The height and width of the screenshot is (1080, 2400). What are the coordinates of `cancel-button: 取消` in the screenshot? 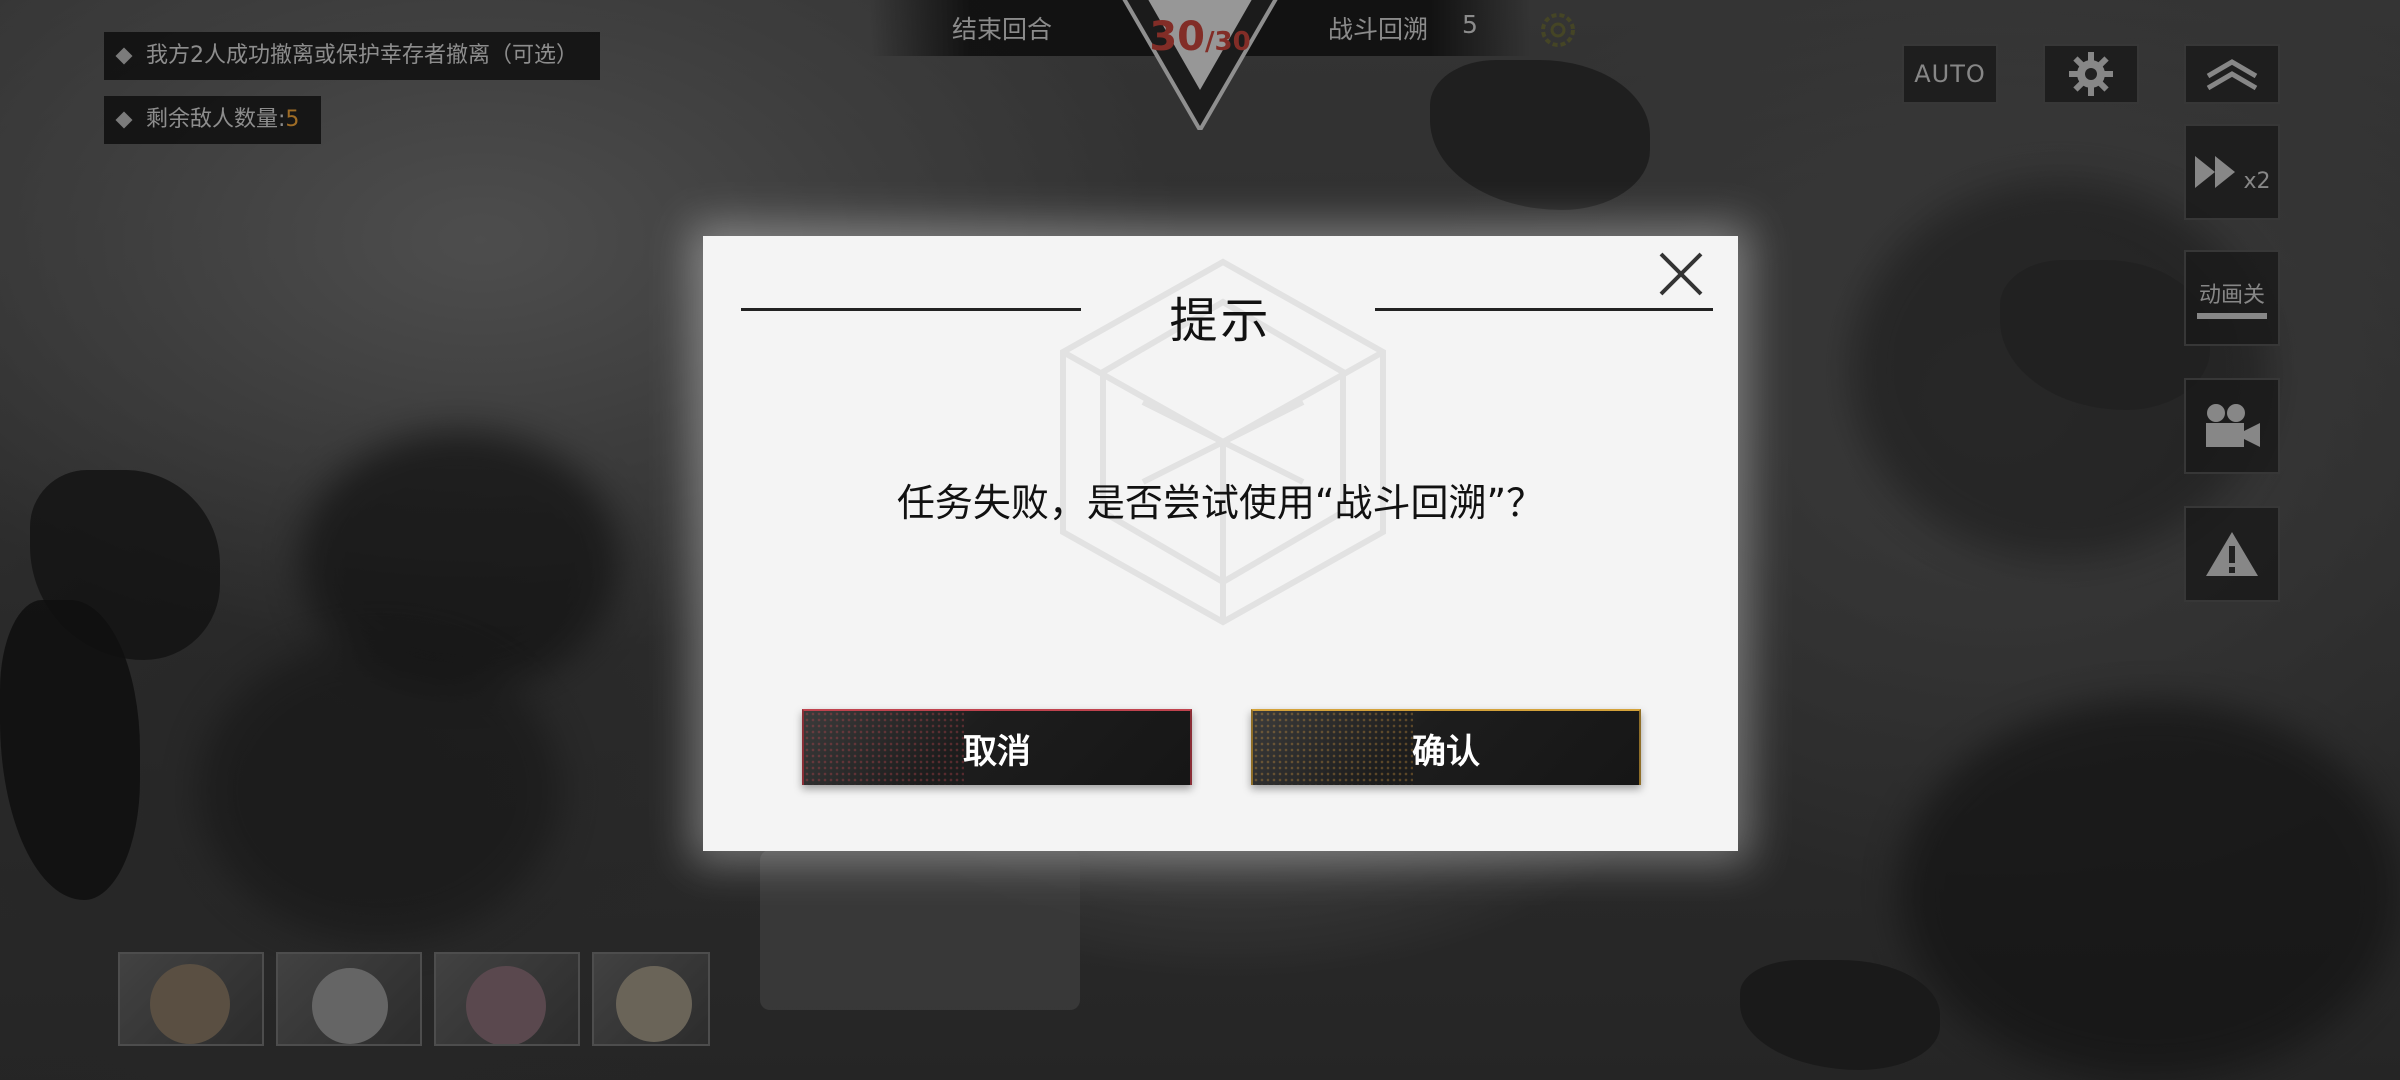 It's located at (997, 747).